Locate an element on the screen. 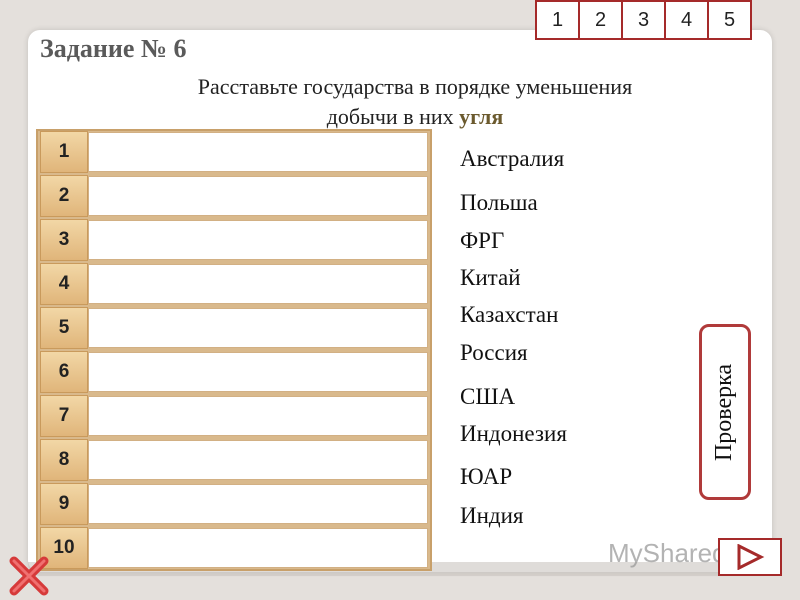  page-button-1: 1 is located at coordinates (557, 20).